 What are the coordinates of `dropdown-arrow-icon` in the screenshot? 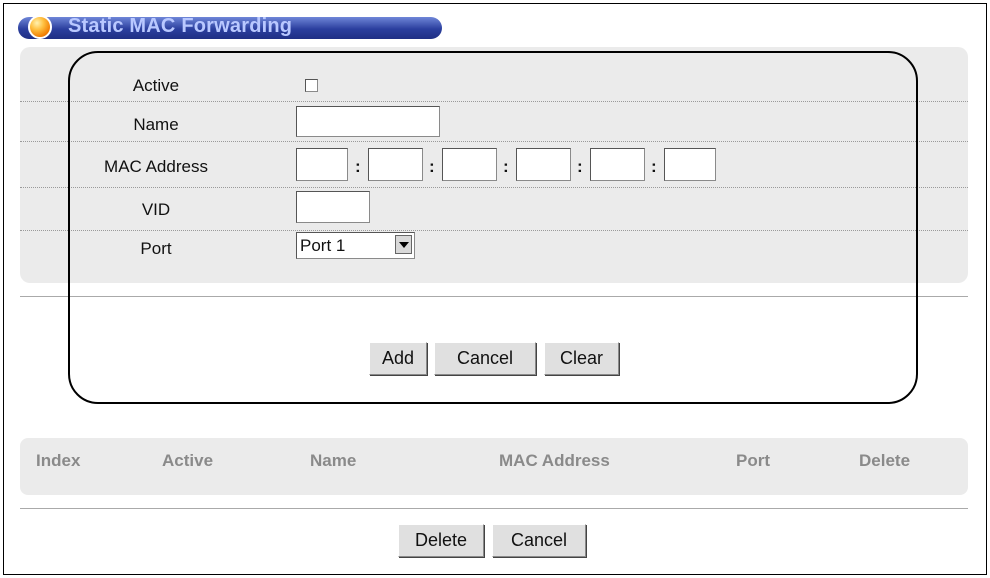 It's located at (403, 244).